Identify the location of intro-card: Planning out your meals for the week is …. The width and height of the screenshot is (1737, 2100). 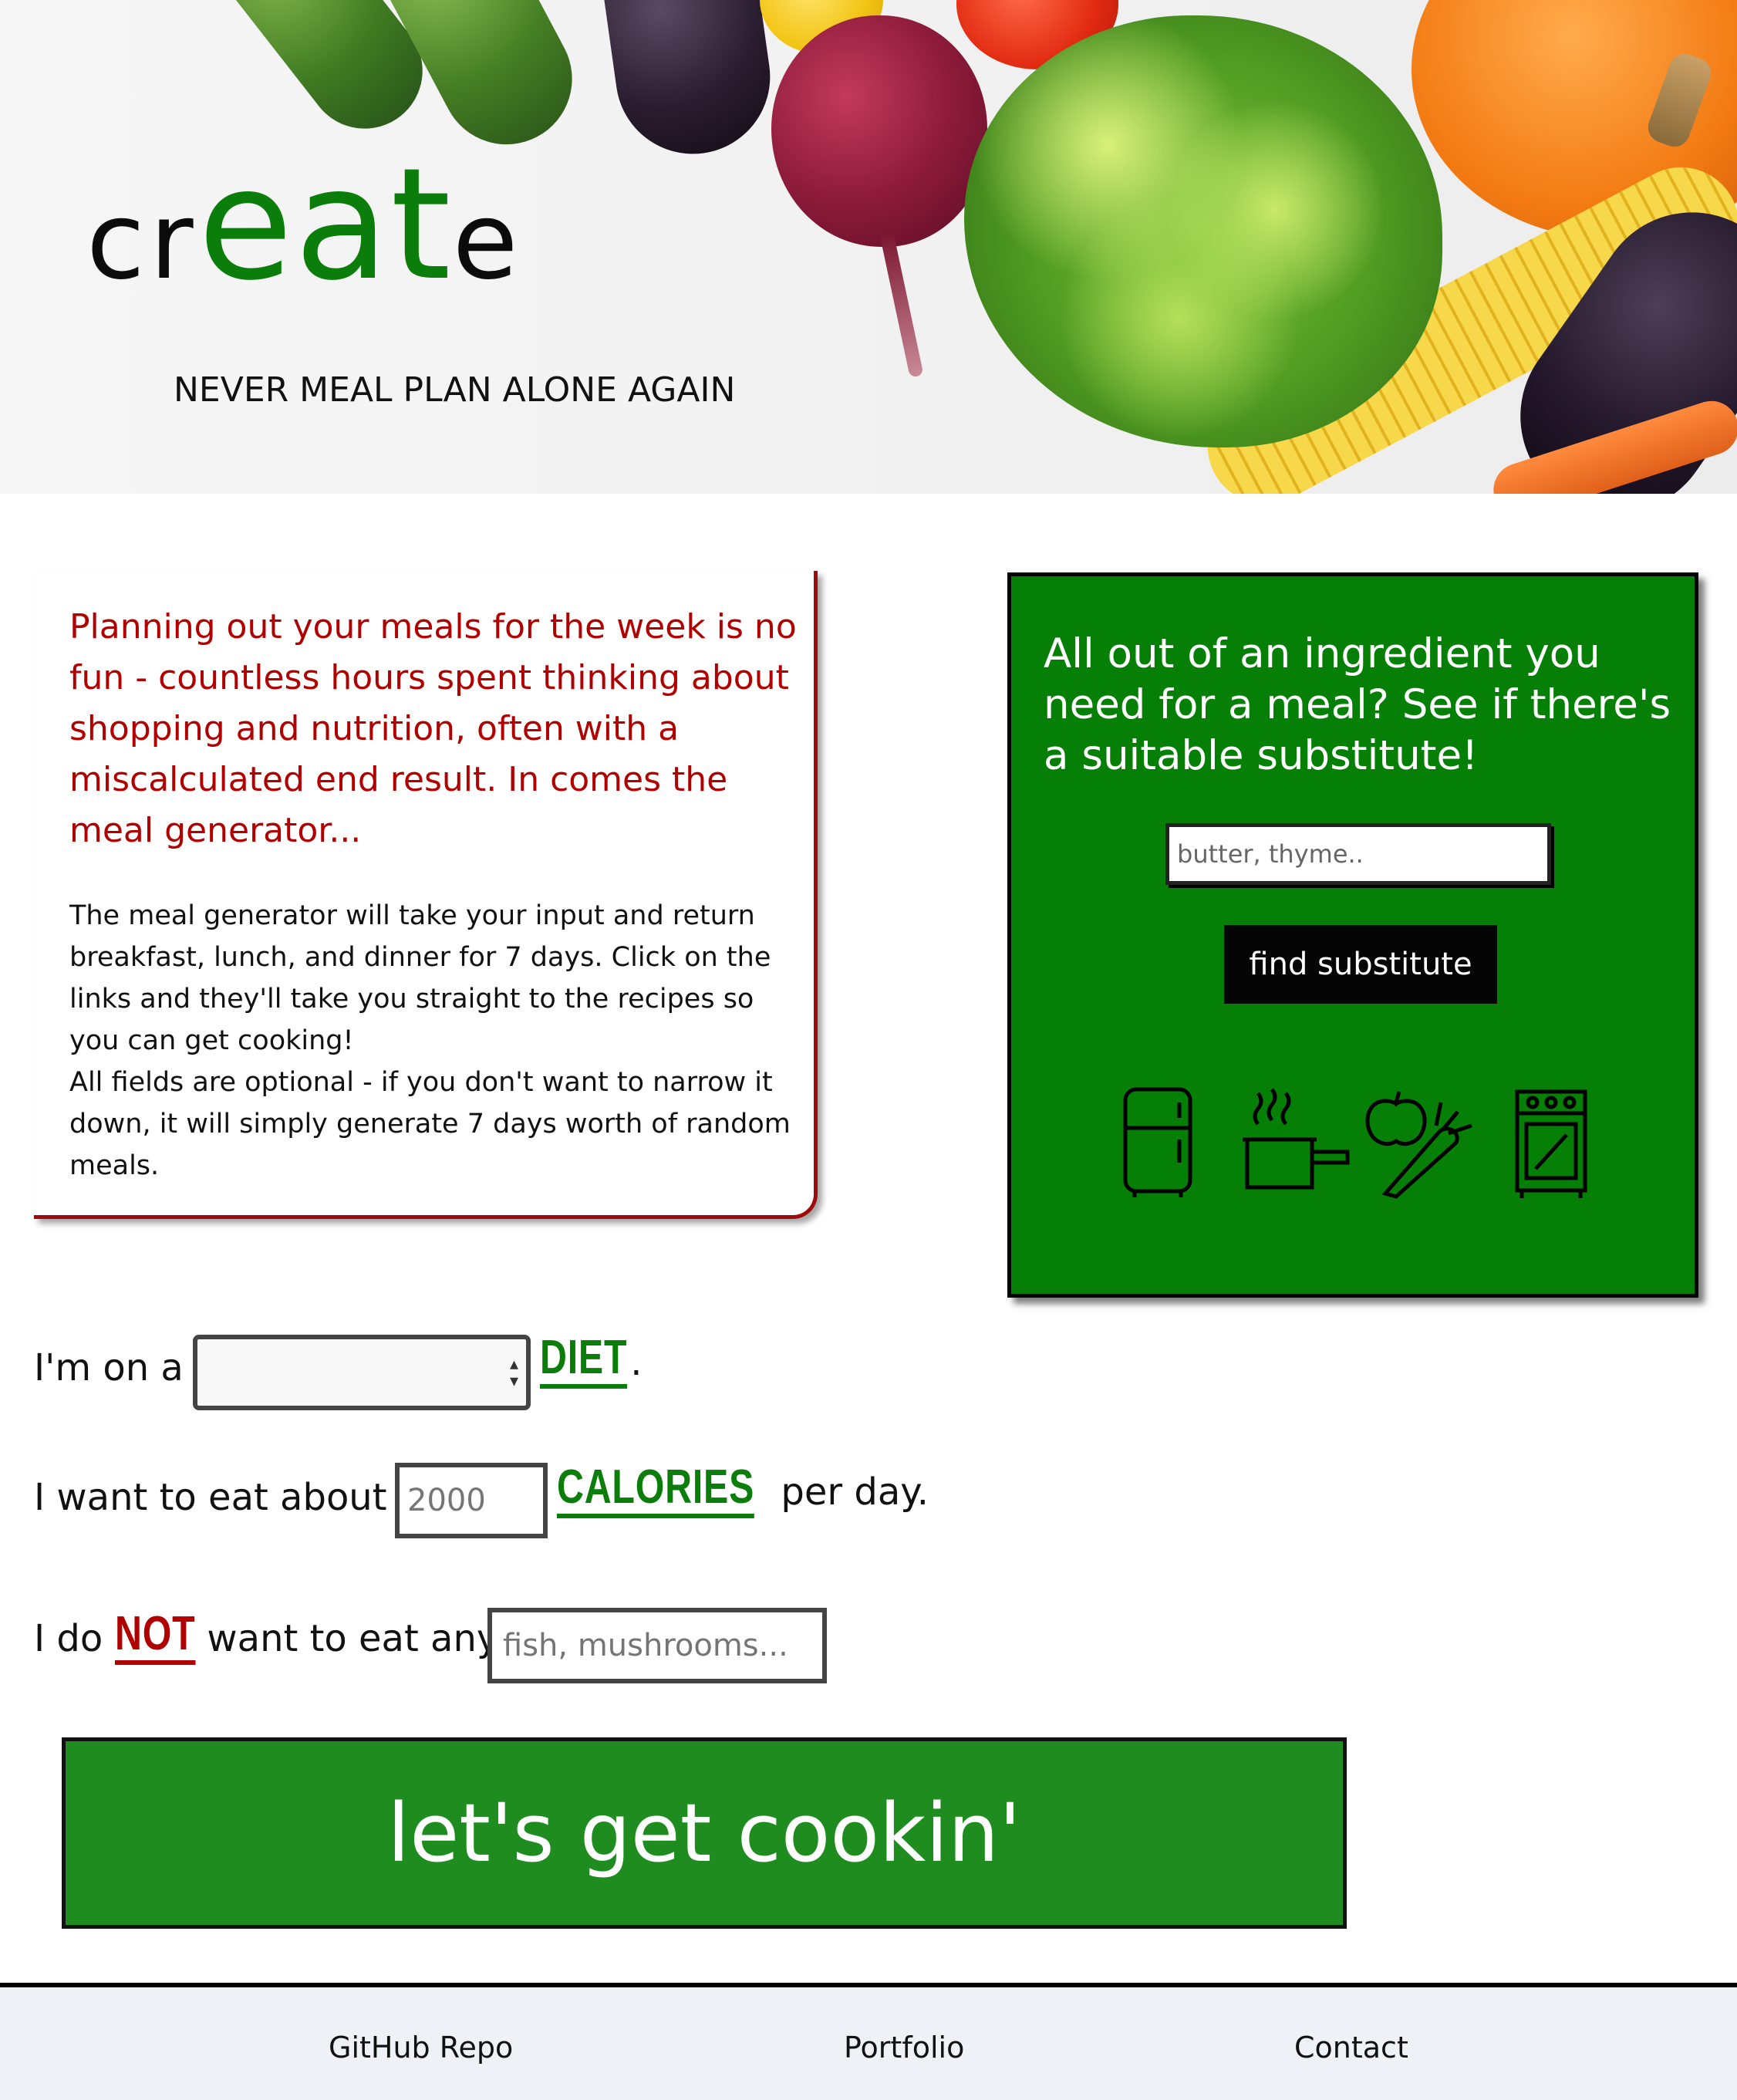
(426, 895).